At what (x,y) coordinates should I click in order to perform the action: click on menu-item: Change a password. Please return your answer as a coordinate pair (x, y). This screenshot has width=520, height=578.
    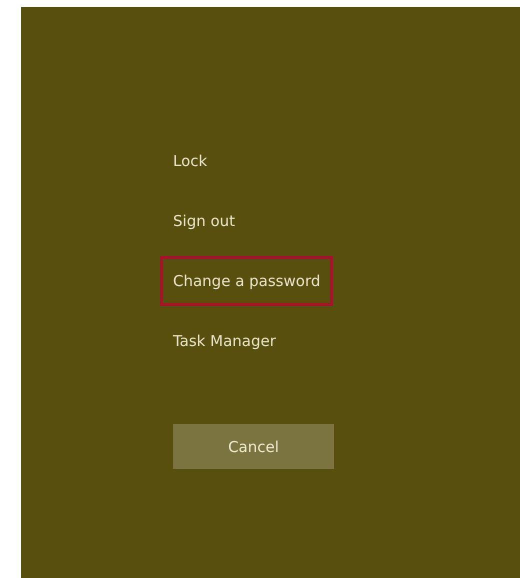
    Looking at the image, I should click on (247, 281).